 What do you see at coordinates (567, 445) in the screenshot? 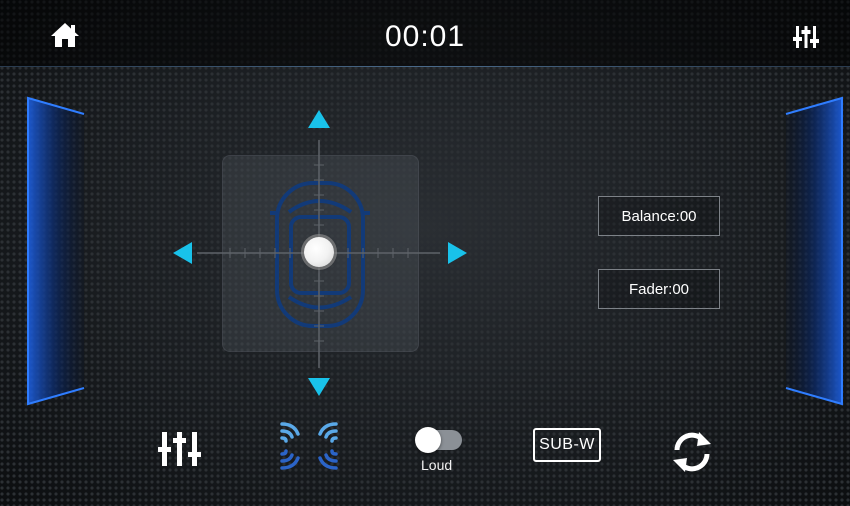
I see `subwoofer-button: SUB-W` at bounding box center [567, 445].